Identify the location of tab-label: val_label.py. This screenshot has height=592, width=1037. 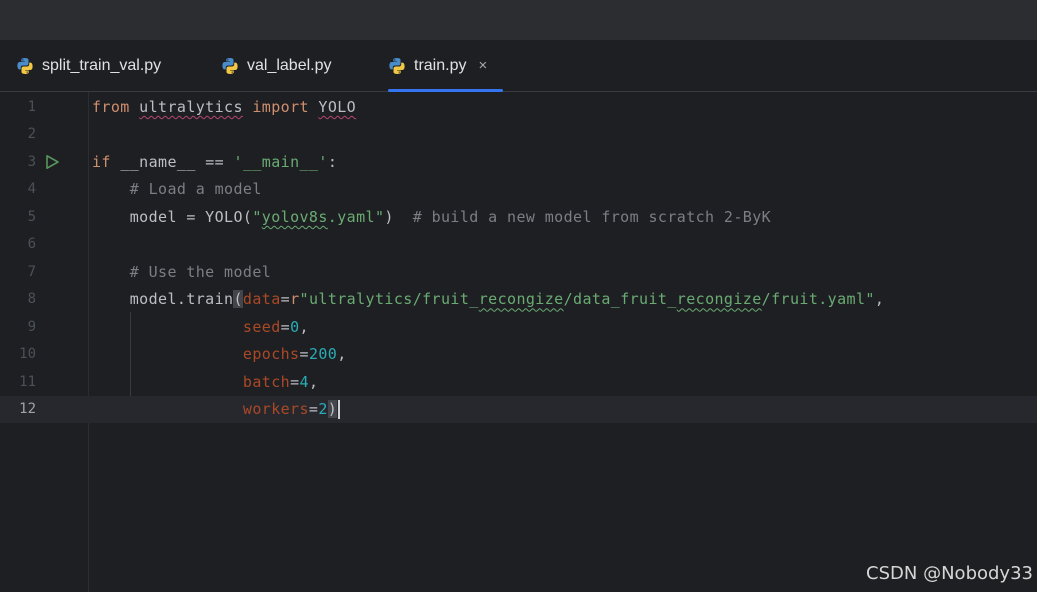
(289, 65).